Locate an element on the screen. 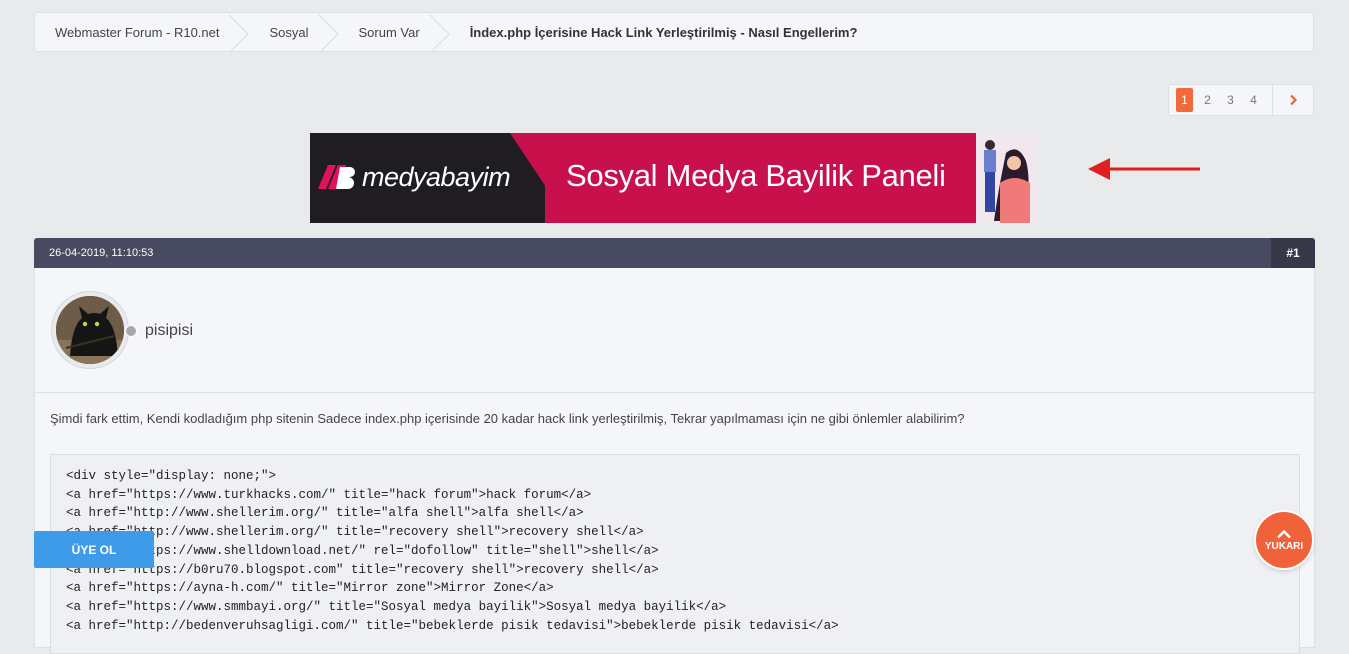  red-arrow-icon is located at coordinates (1144, 169).